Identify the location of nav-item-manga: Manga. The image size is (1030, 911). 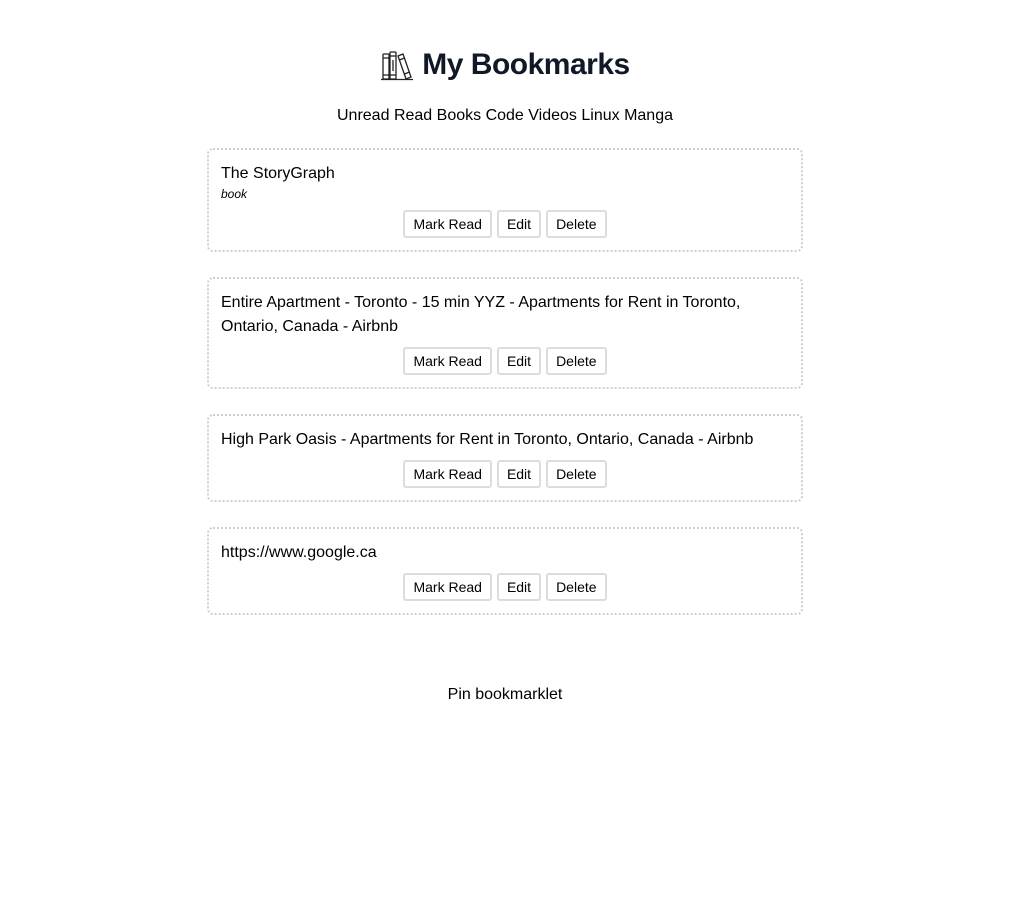
(648, 115).